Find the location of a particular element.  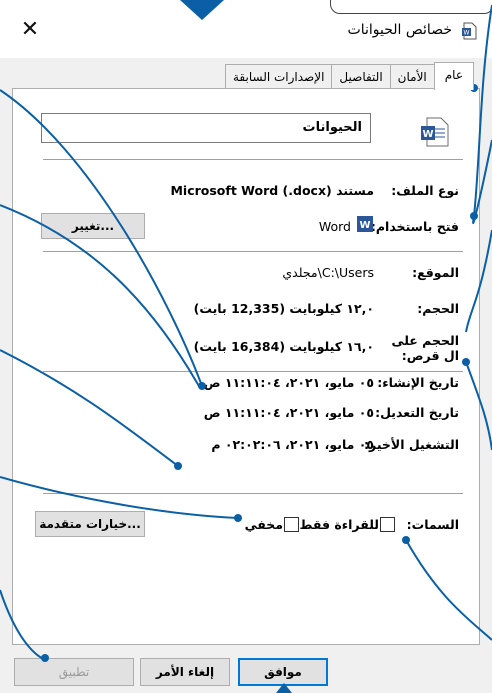

size-label: الحجم: is located at coordinates (438, 308).